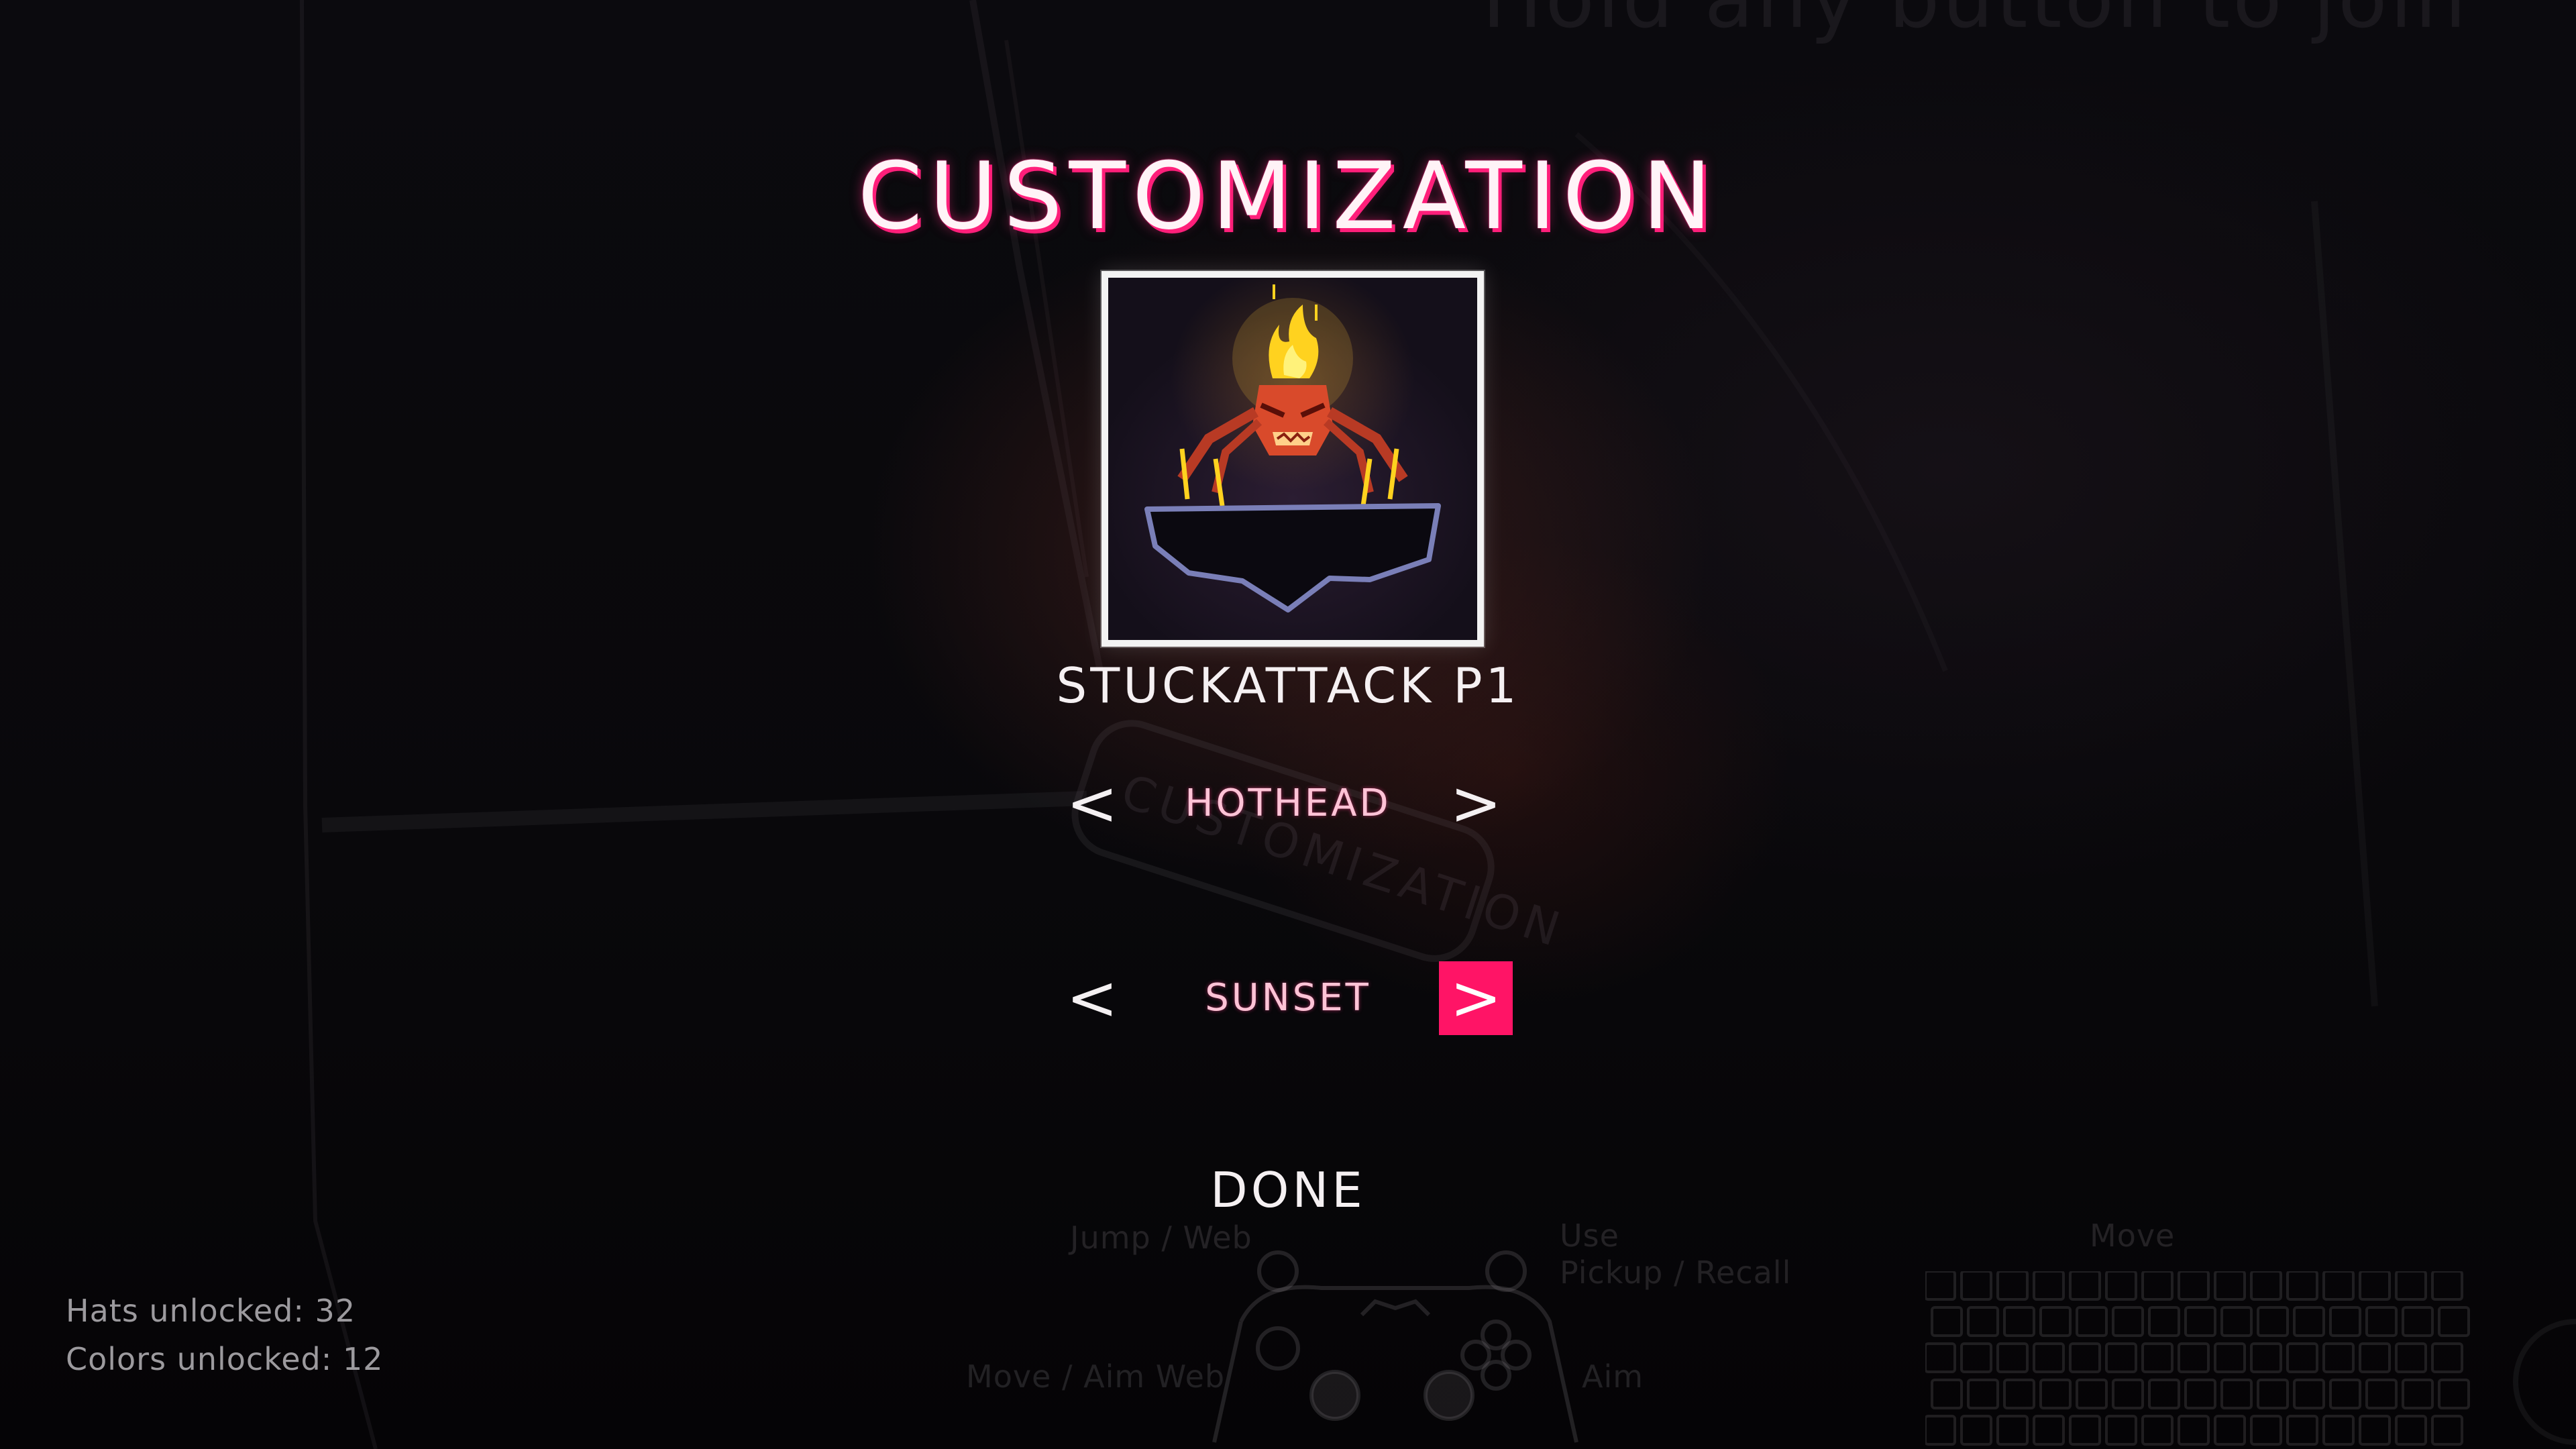  I want to click on player-name: STUCKATTACK P1, so click(1288, 685).